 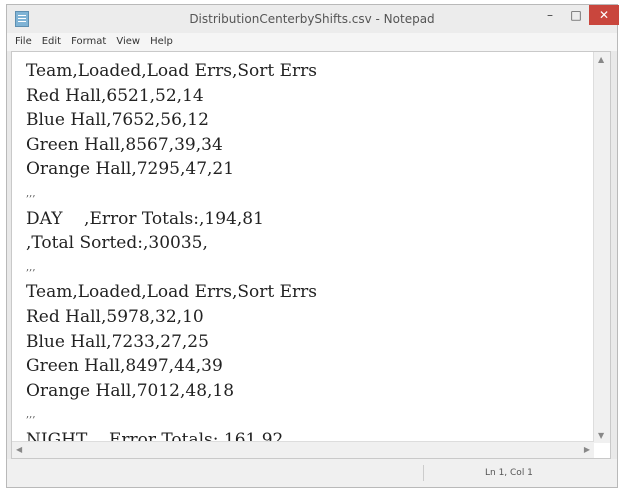 I want to click on close-button: ✕, so click(x=604, y=15).